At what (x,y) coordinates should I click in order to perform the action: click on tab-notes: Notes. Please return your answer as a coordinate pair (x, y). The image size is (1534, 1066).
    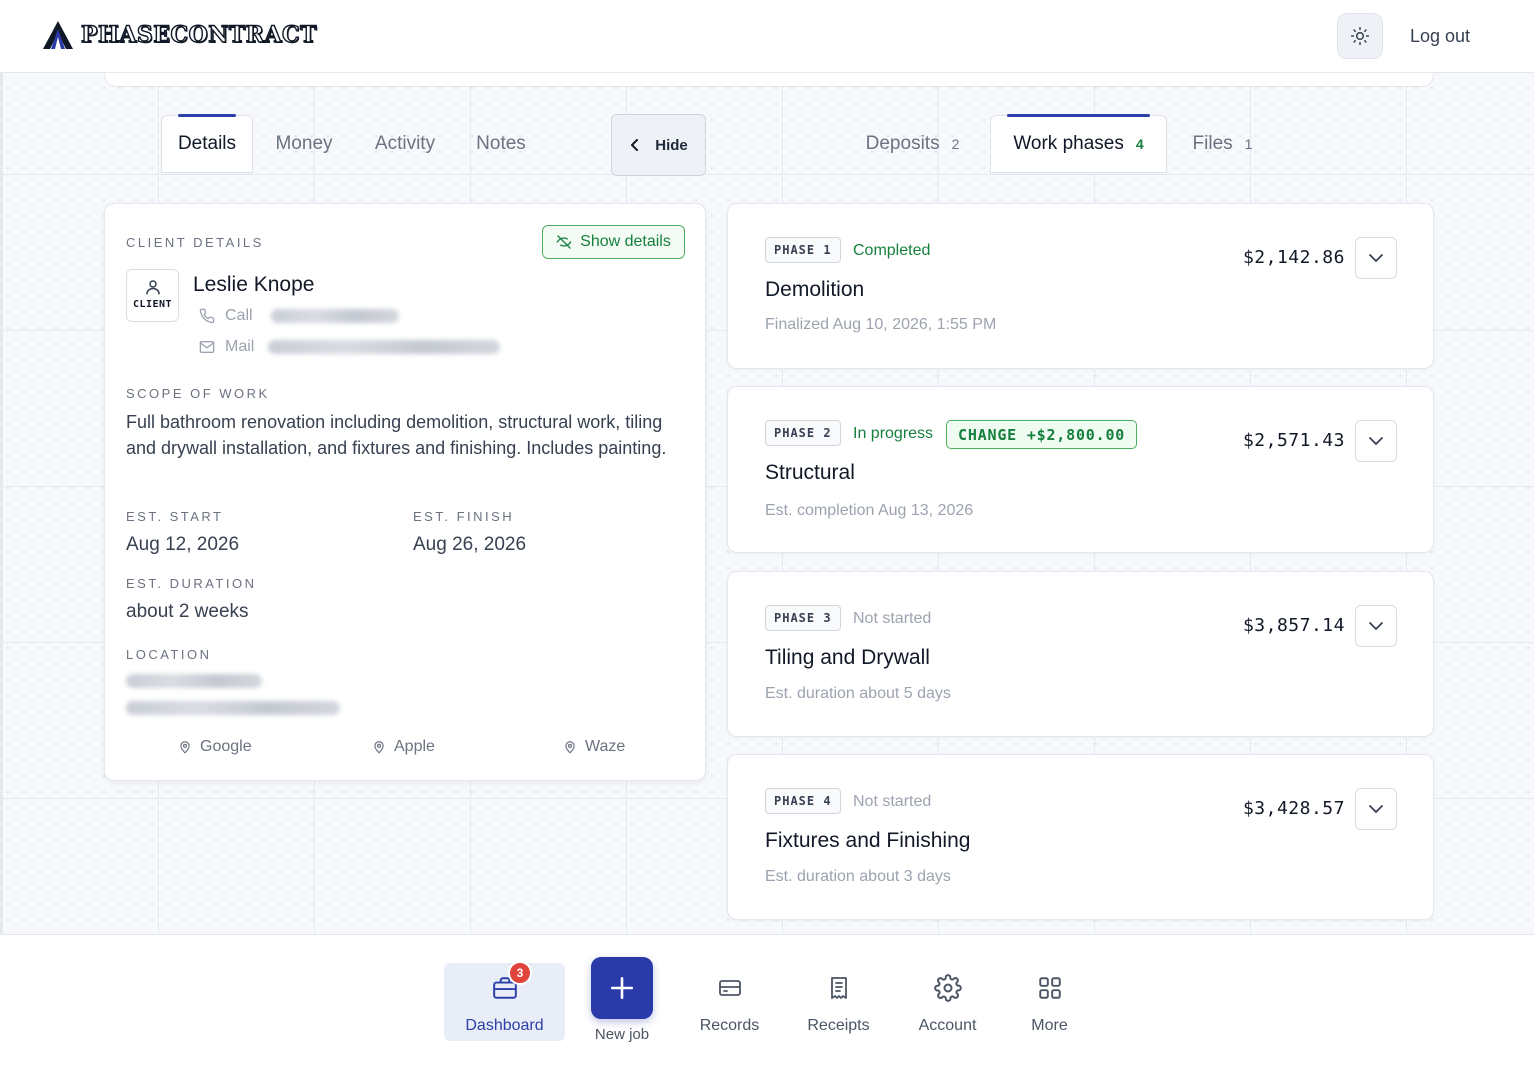
    Looking at the image, I should click on (501, 144).